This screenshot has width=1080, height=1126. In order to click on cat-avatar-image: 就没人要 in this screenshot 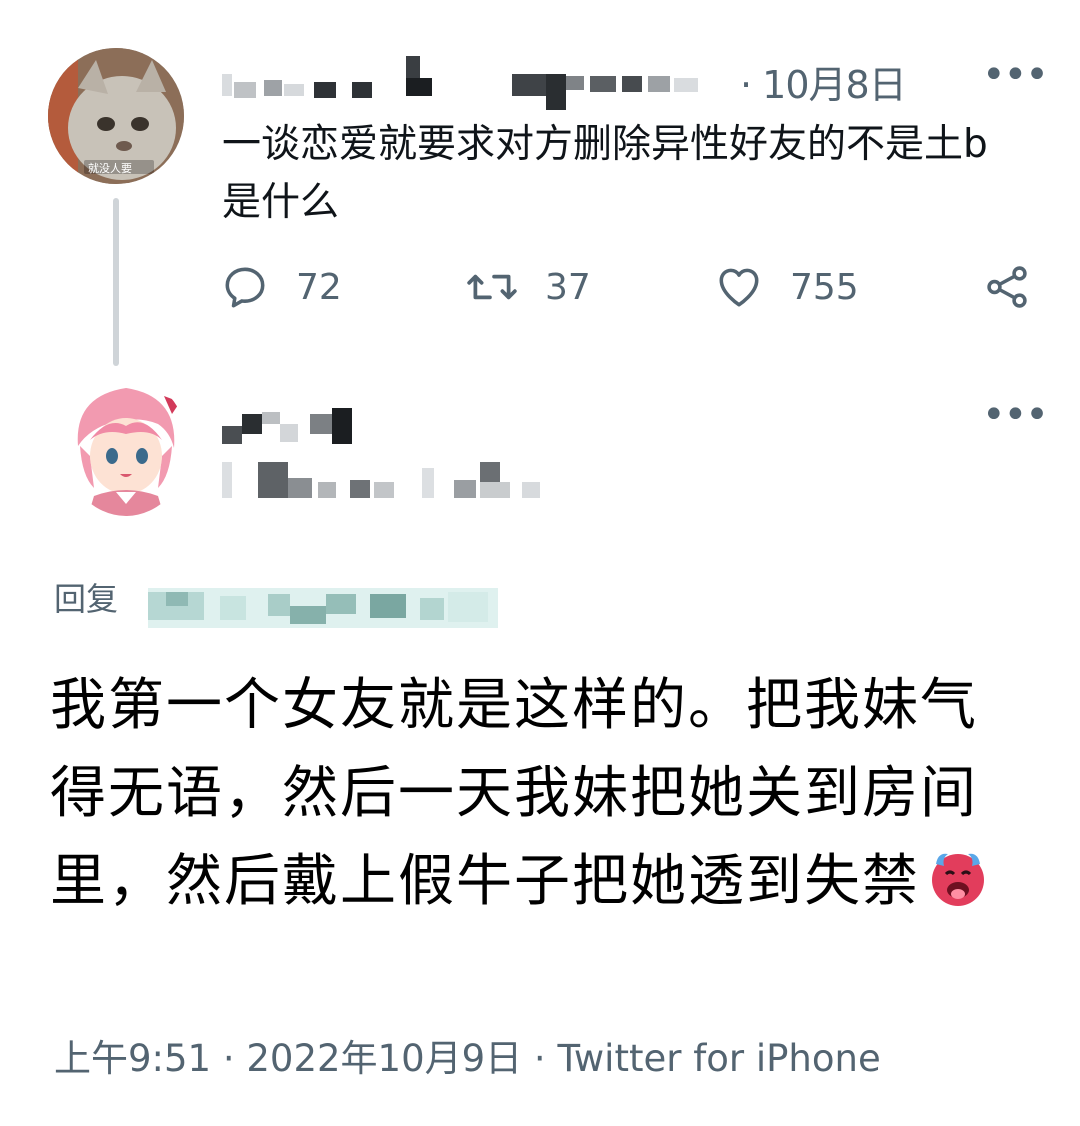, I will do `click(116, 116)`.